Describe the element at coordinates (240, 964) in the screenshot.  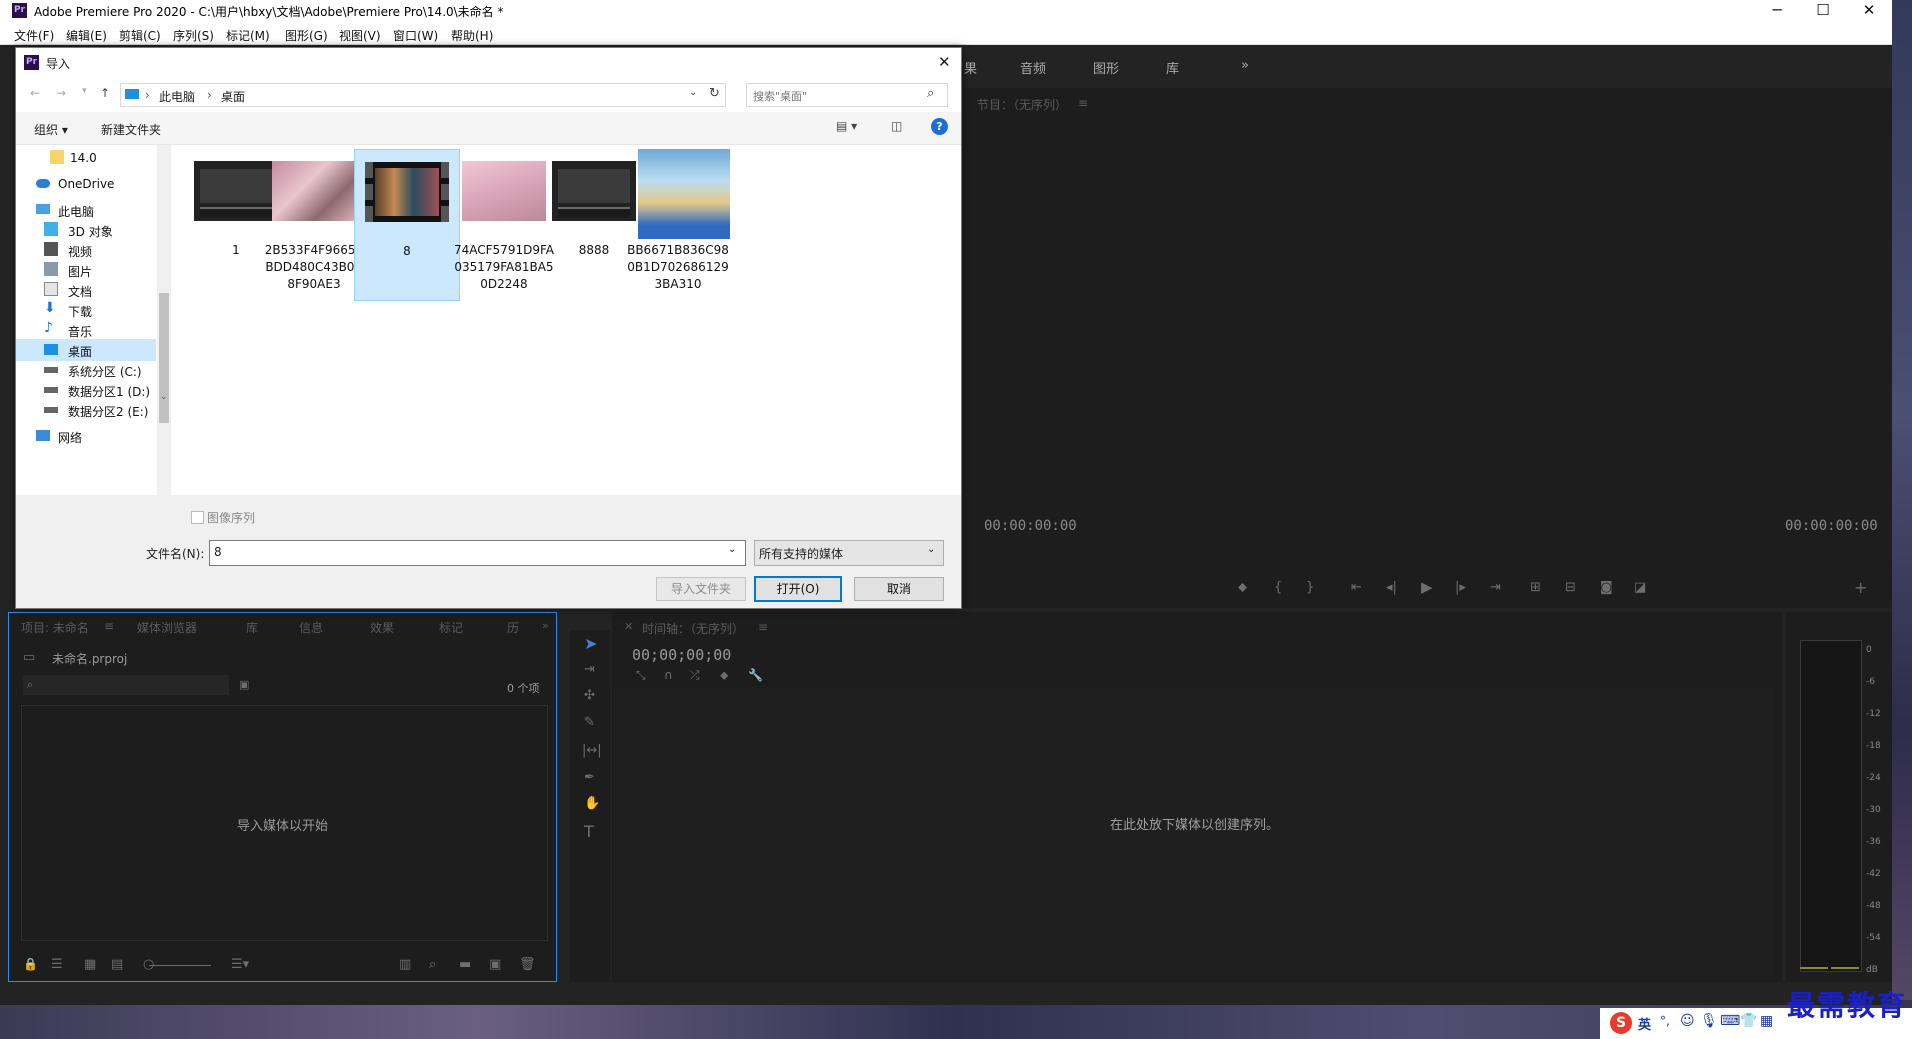
I see `sort-icon: ☰▾` at that location.